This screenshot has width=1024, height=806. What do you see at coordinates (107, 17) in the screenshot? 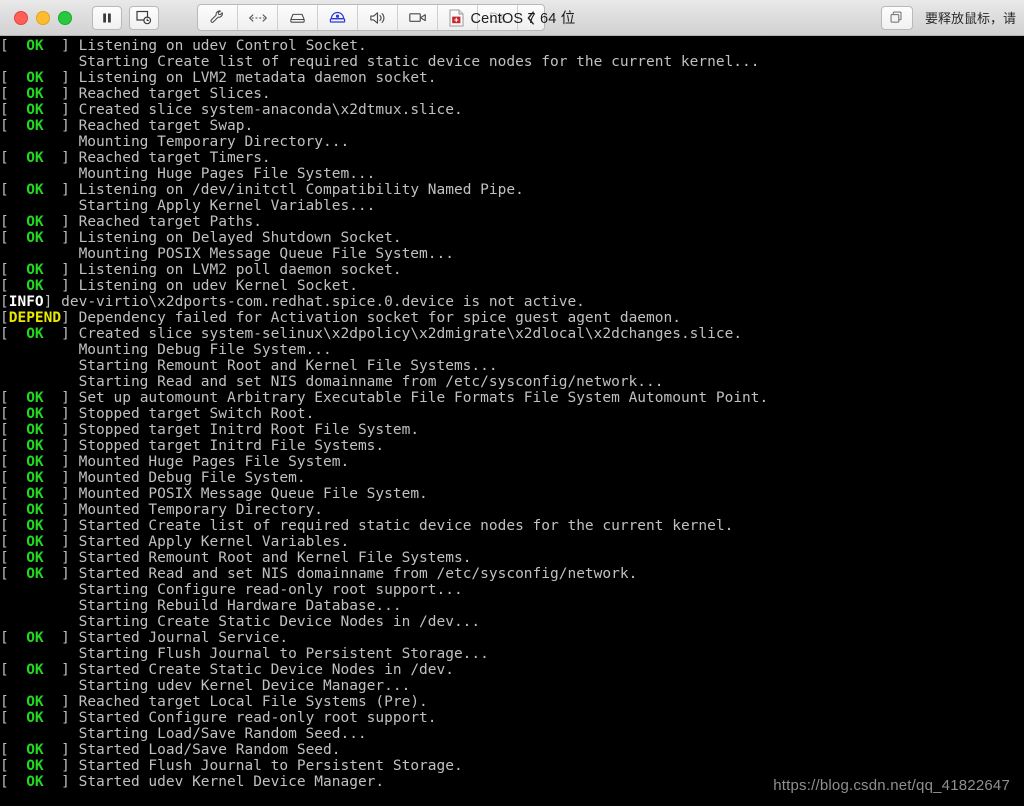
I see `pause-button` at bounding box center [107, 17].